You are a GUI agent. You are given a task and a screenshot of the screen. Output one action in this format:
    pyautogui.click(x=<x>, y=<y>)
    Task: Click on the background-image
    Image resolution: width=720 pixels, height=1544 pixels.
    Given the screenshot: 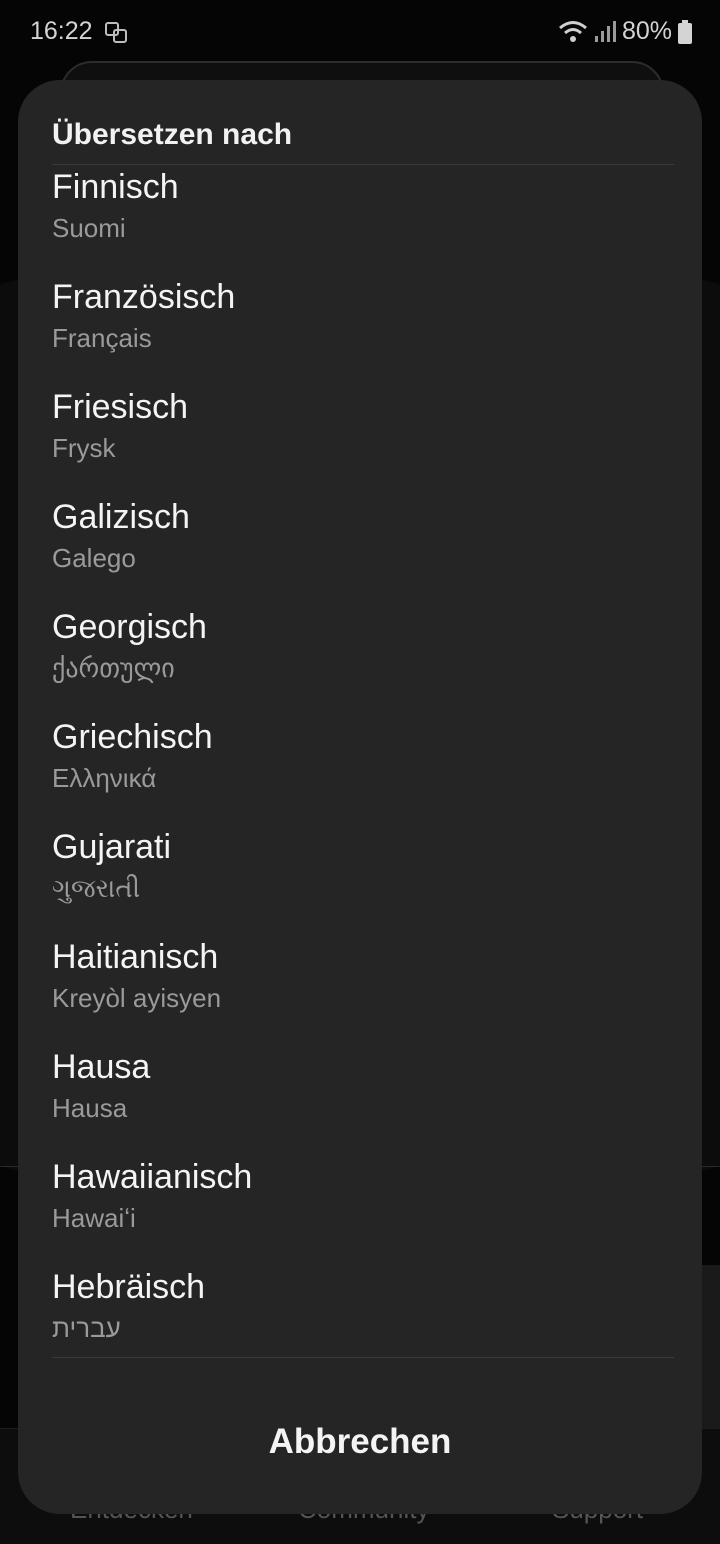 What is the action you would take?
    pyautogui.click(x=710, y=1350)
    